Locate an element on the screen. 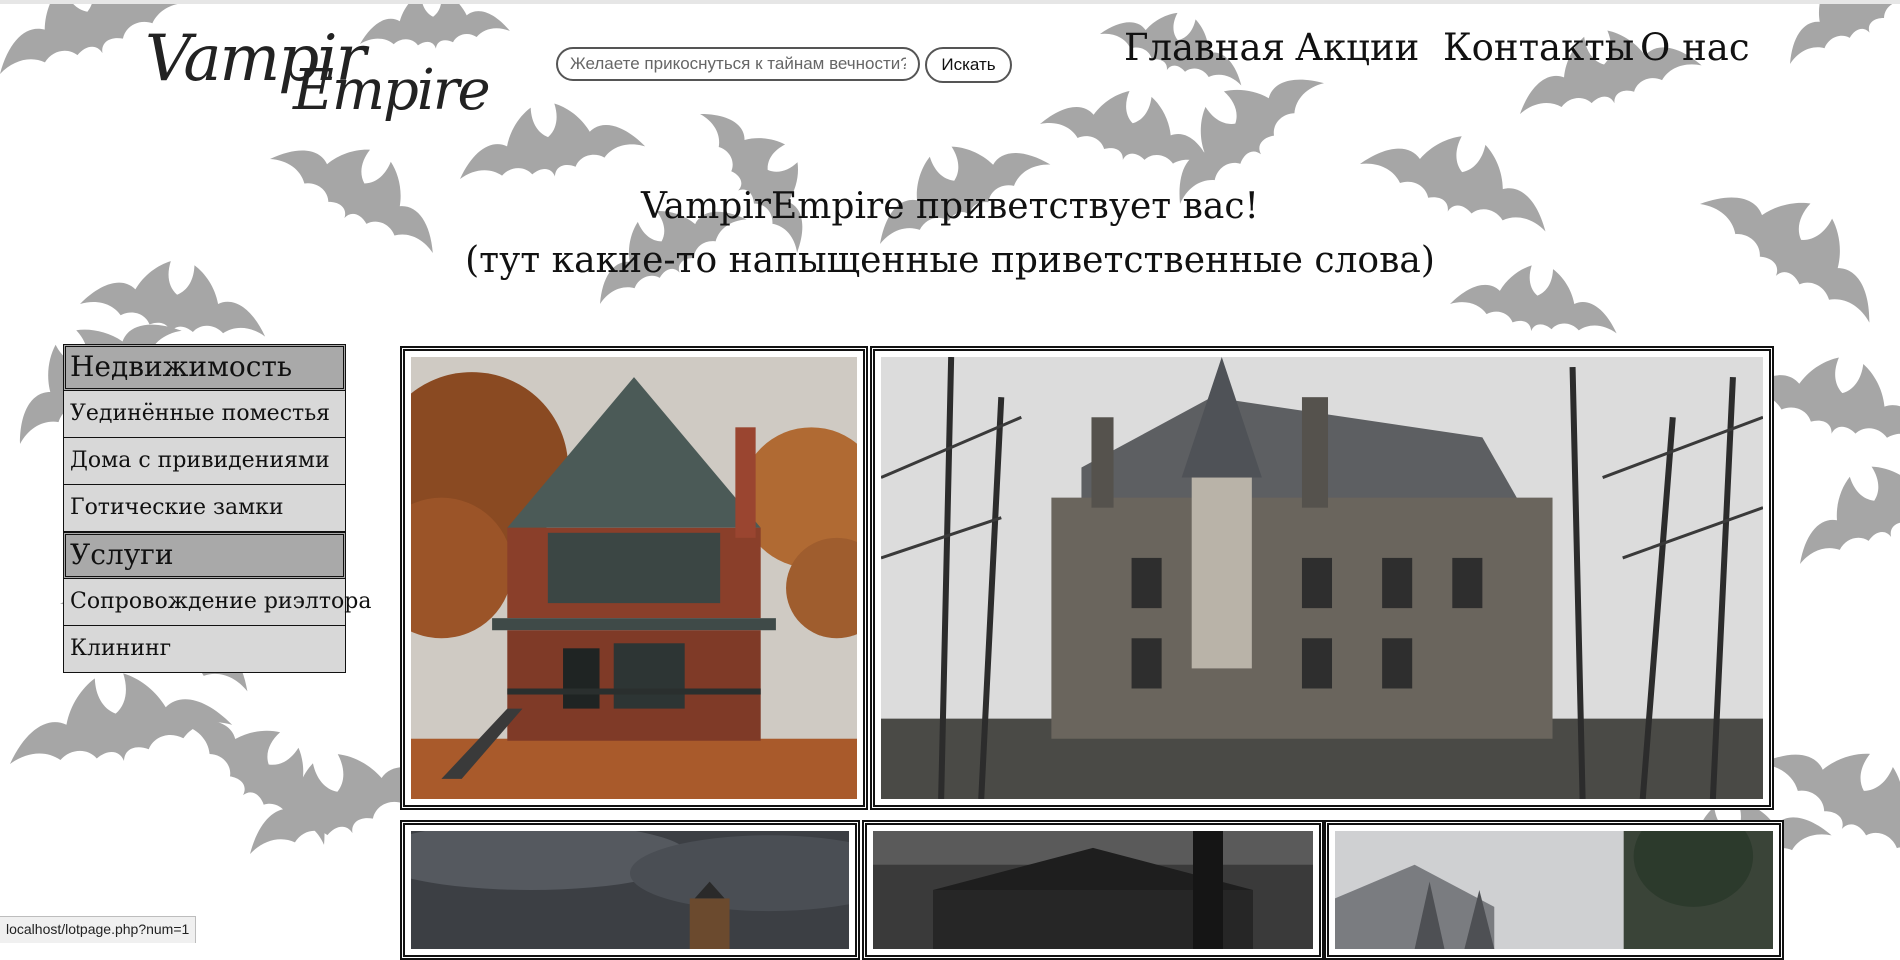  nav-link-contacts: Контакты is located at coordinates (1538, 47).